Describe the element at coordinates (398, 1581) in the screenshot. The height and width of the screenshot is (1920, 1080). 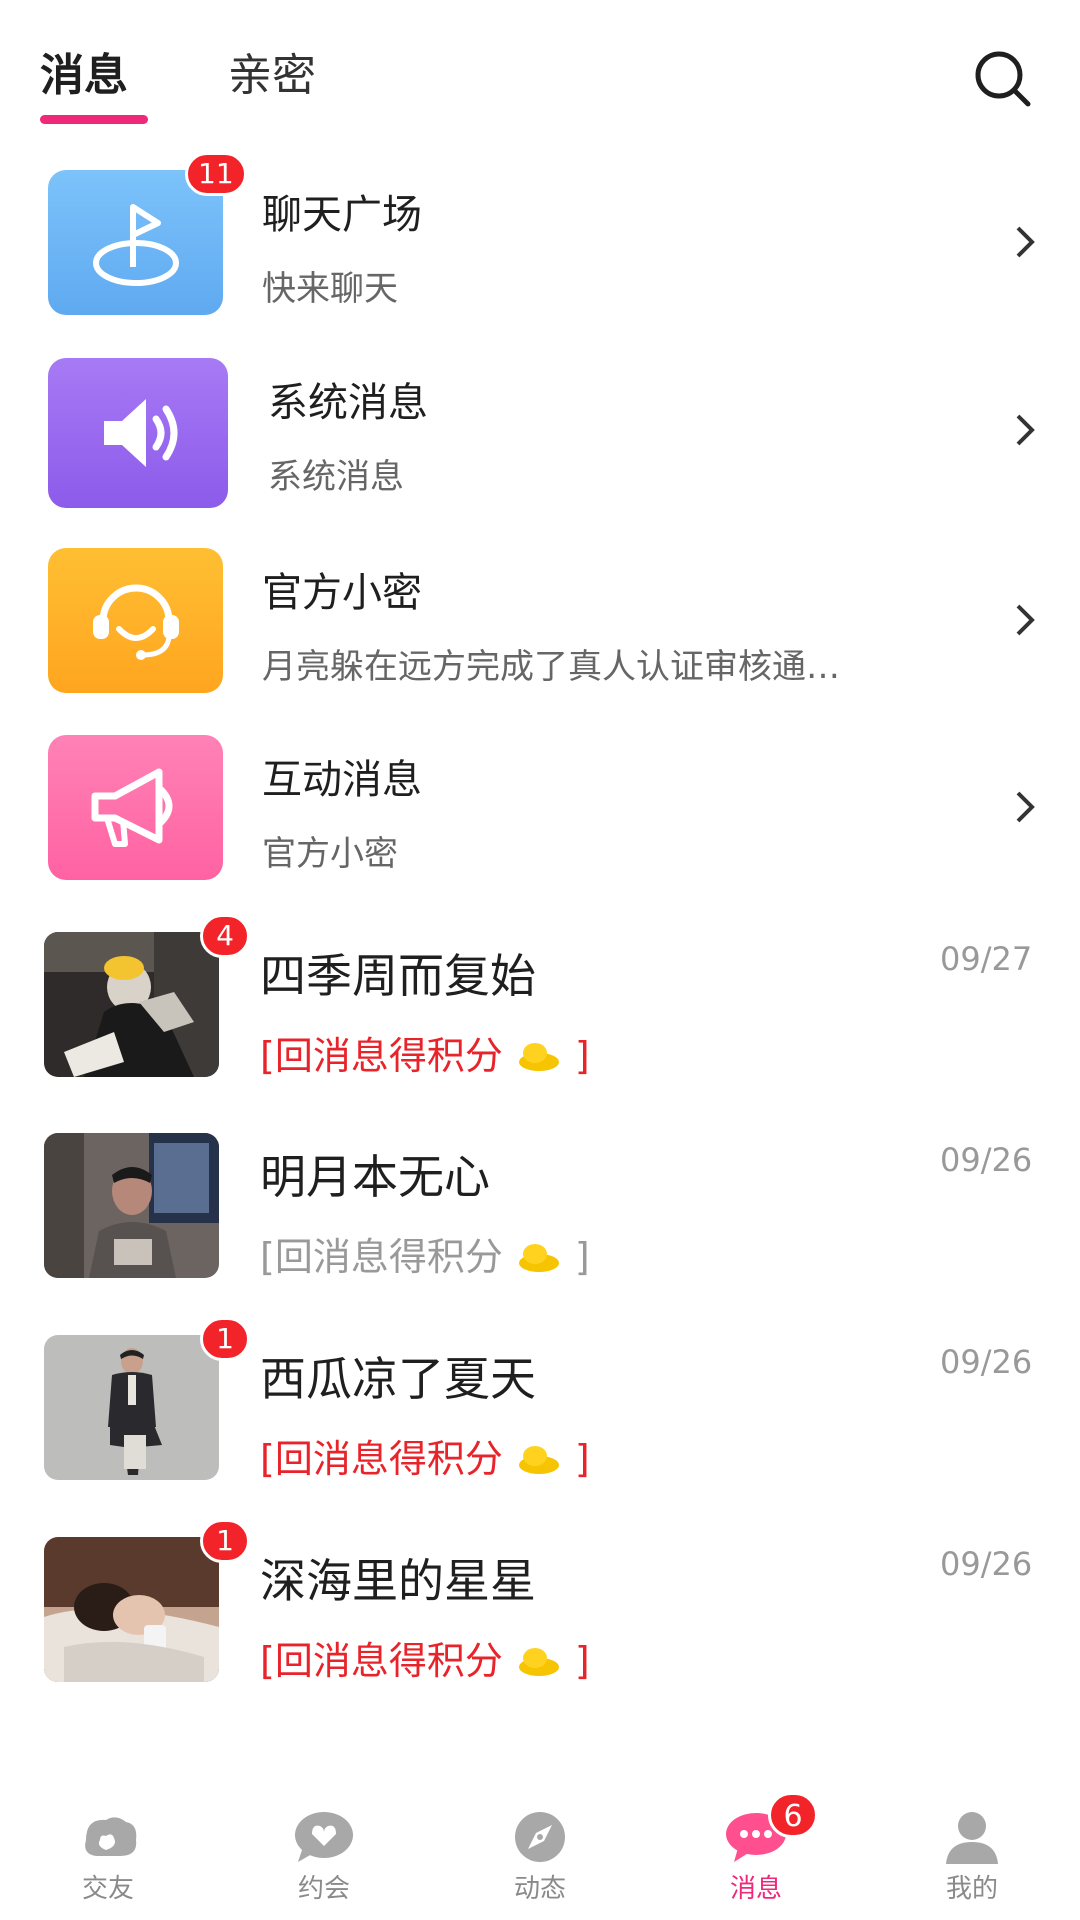
I see `contact-name: 深海里的星星` at that location.